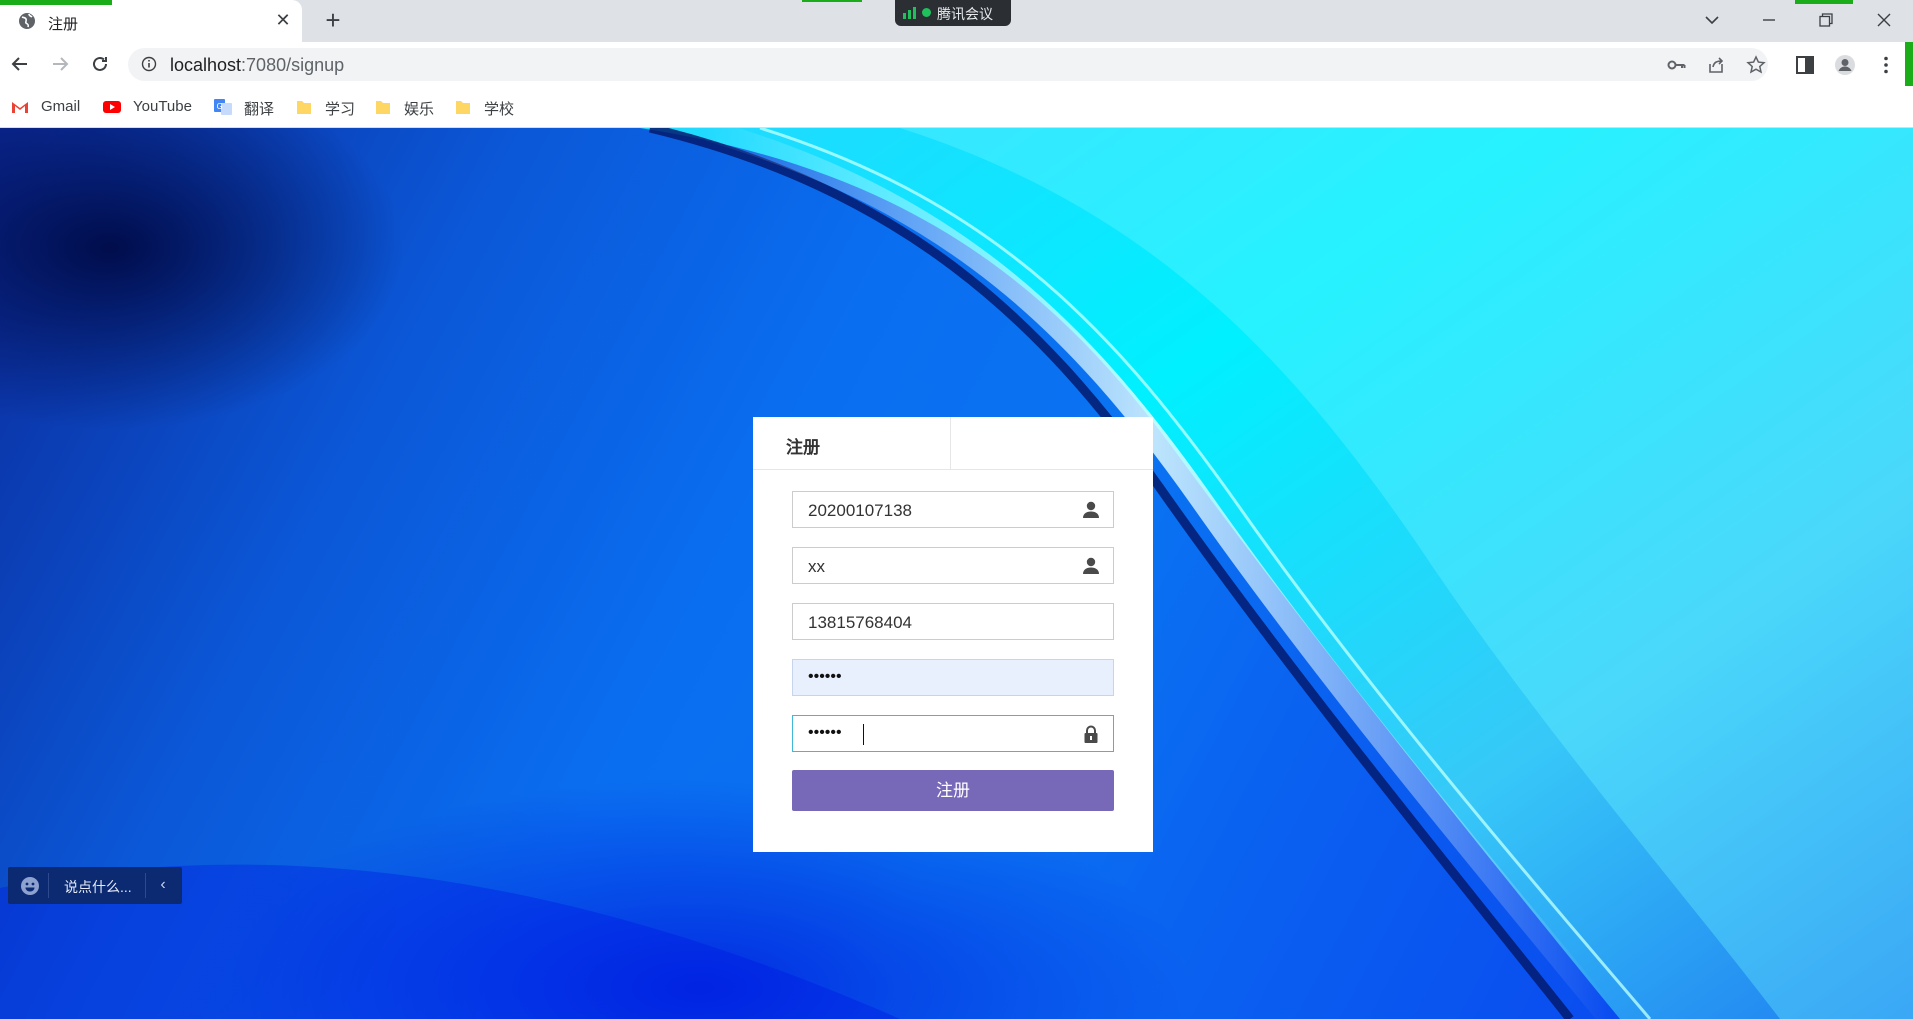  Describe the element at coordinates (953, 565) in the screenshot. I see `name-field: xx` at that location.